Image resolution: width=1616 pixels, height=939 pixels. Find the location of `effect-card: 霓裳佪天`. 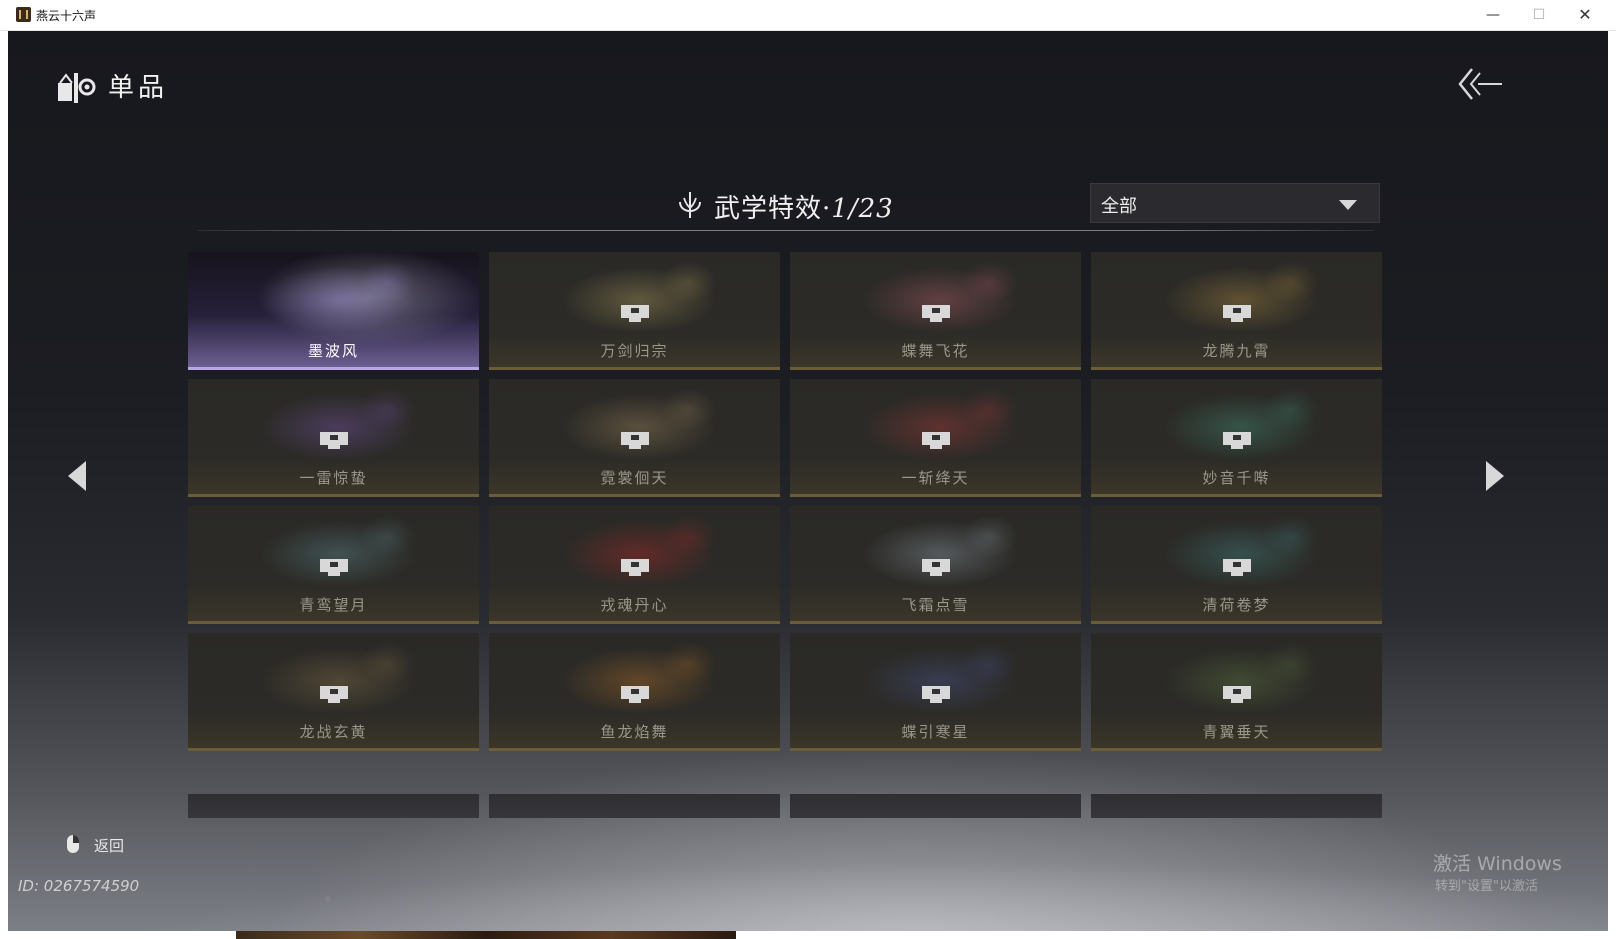

effect-card: 霓裳佪天 is located at coordinates (634, 438).